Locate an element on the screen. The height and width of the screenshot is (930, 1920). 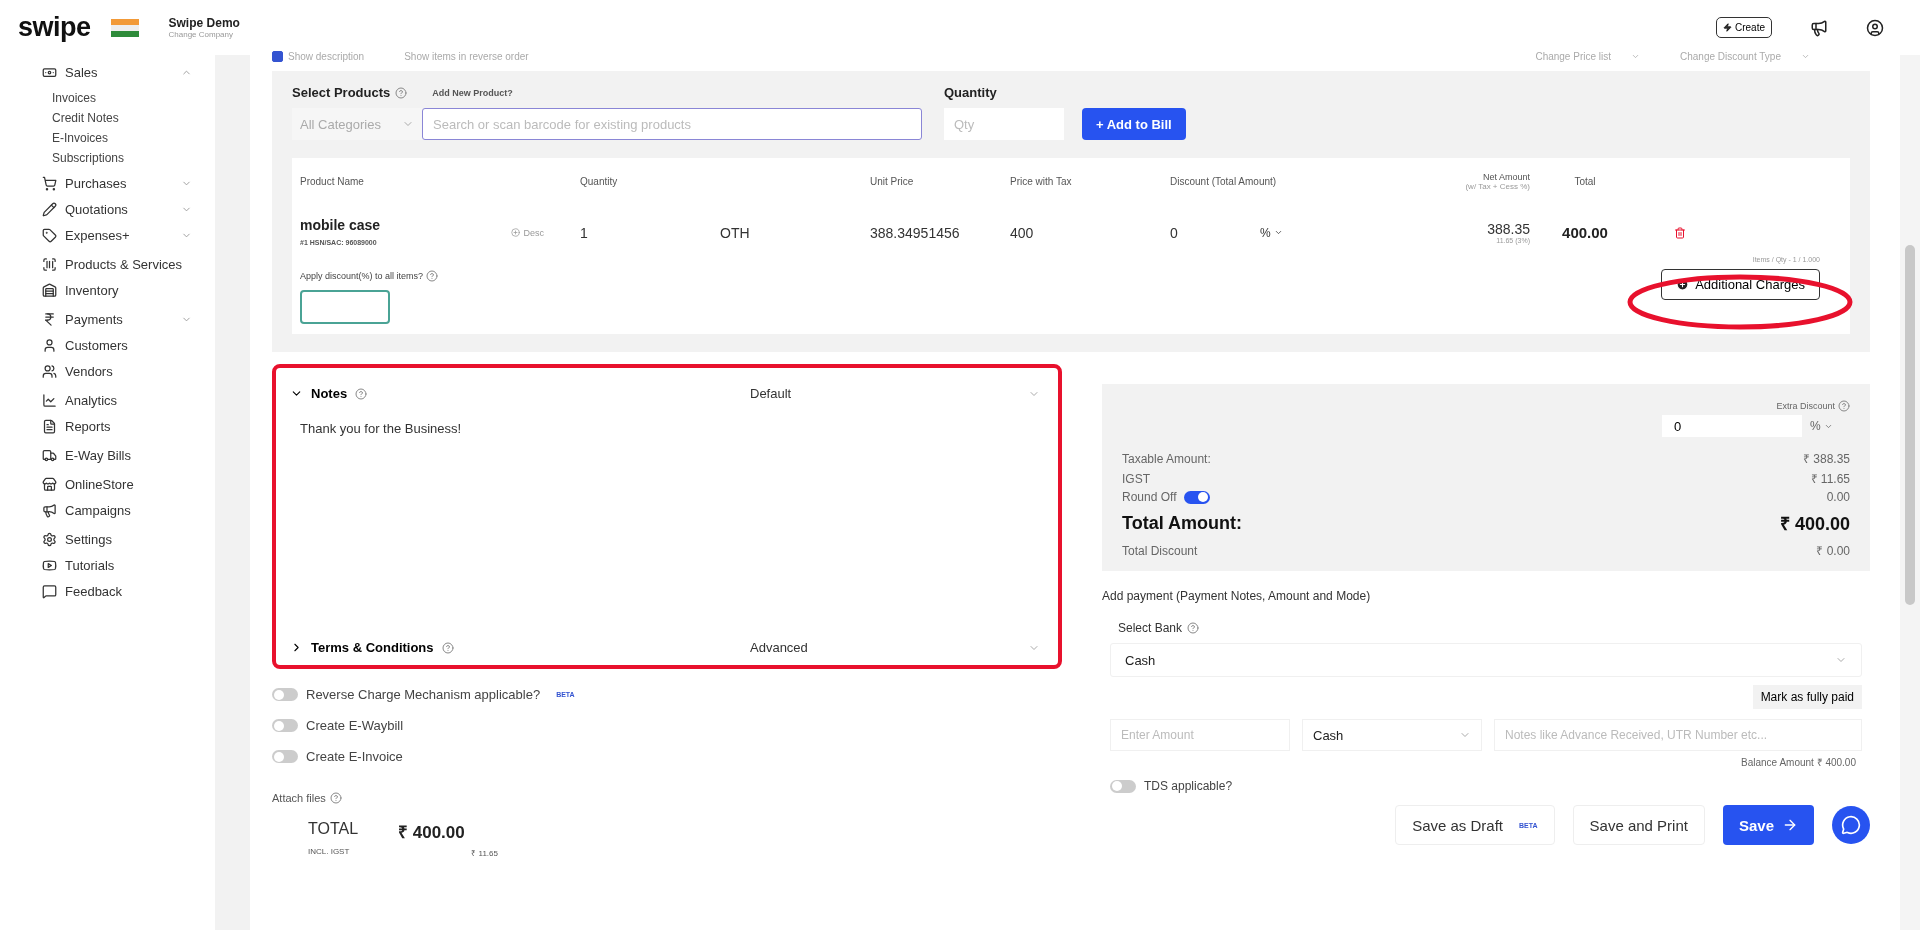
sidebar-subitem: E-Invoices is located at coordinates (133, 138).